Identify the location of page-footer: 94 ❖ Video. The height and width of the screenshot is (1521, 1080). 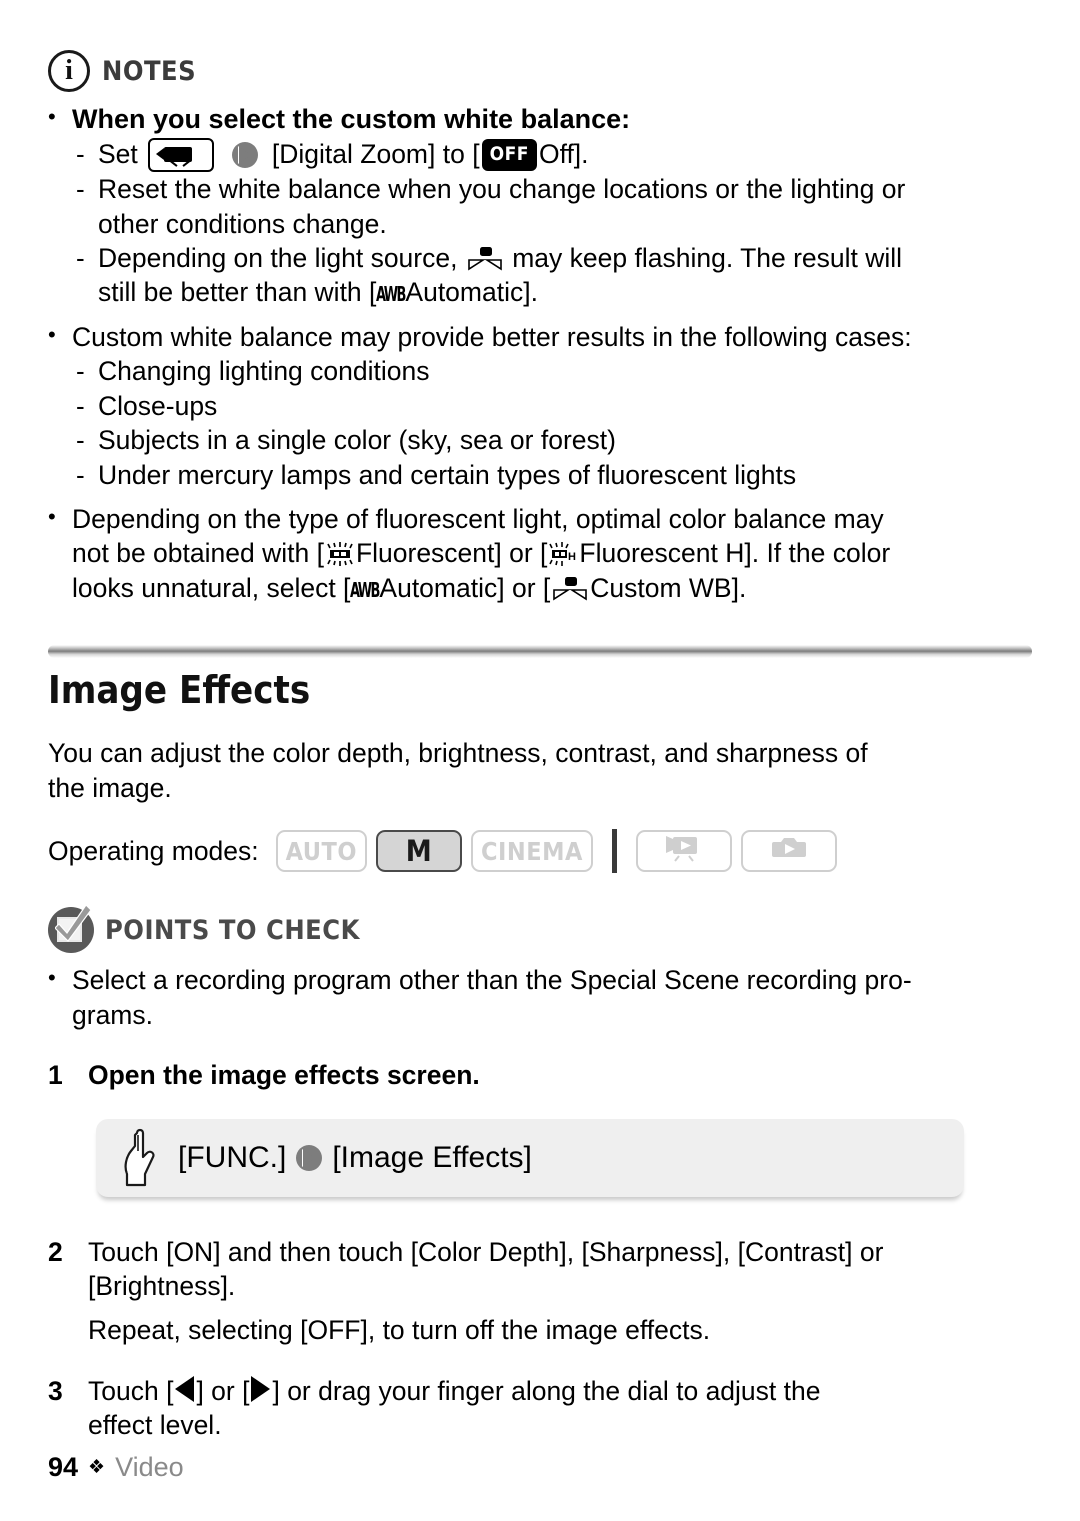
(116, 1467).